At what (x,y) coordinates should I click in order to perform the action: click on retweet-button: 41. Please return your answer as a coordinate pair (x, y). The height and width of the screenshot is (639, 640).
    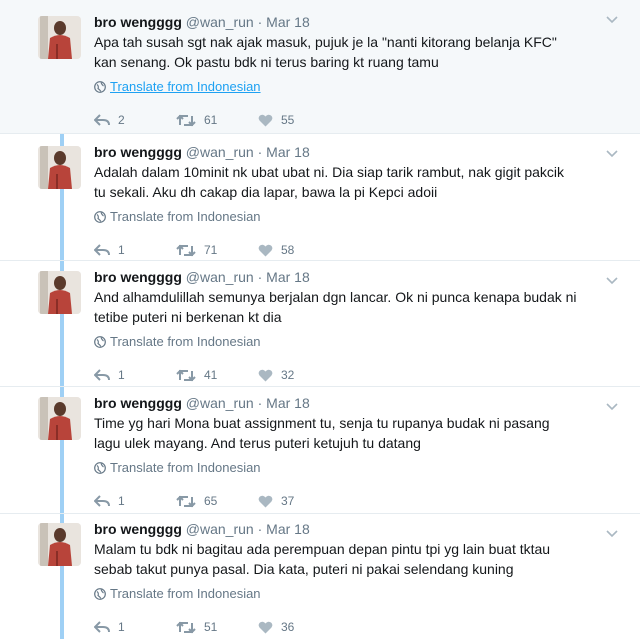
    Looking at the image, I should click on (217, 375).